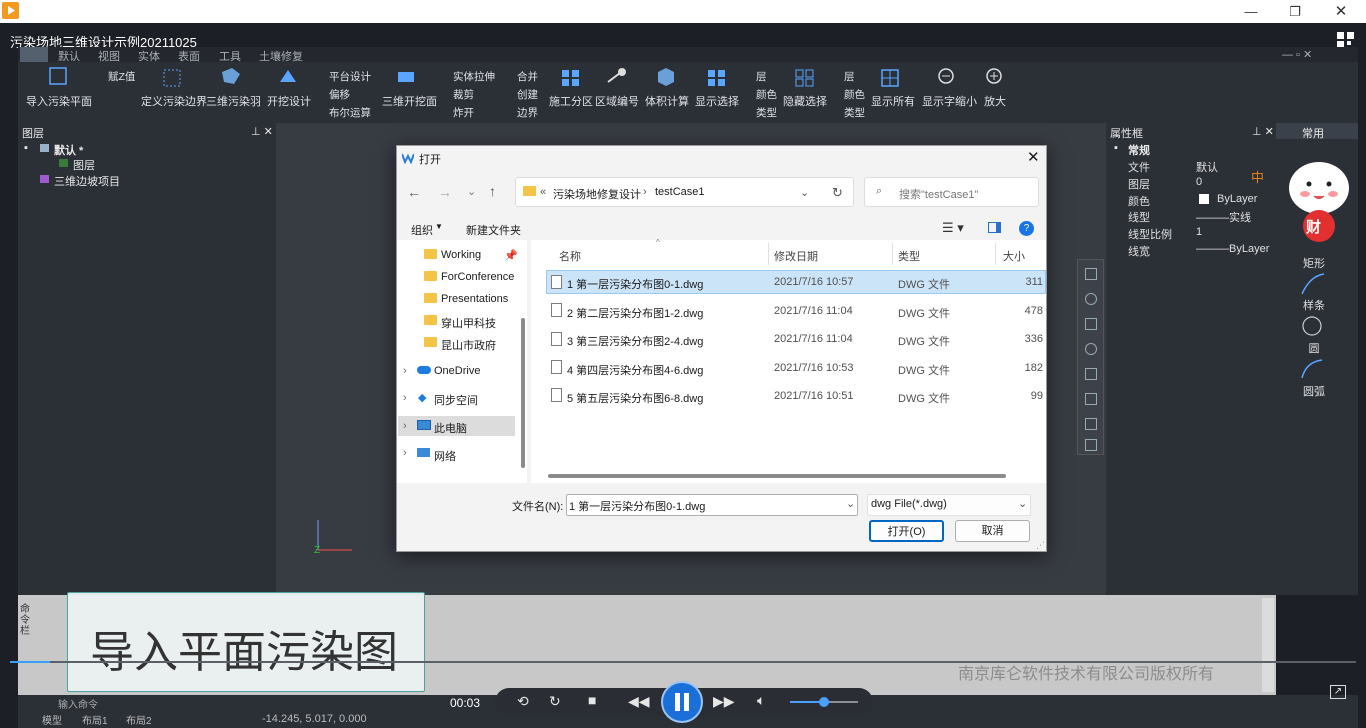  I want to click on file-name: 3 第三层污染分布图2-4.dwg, so click(635, 341).